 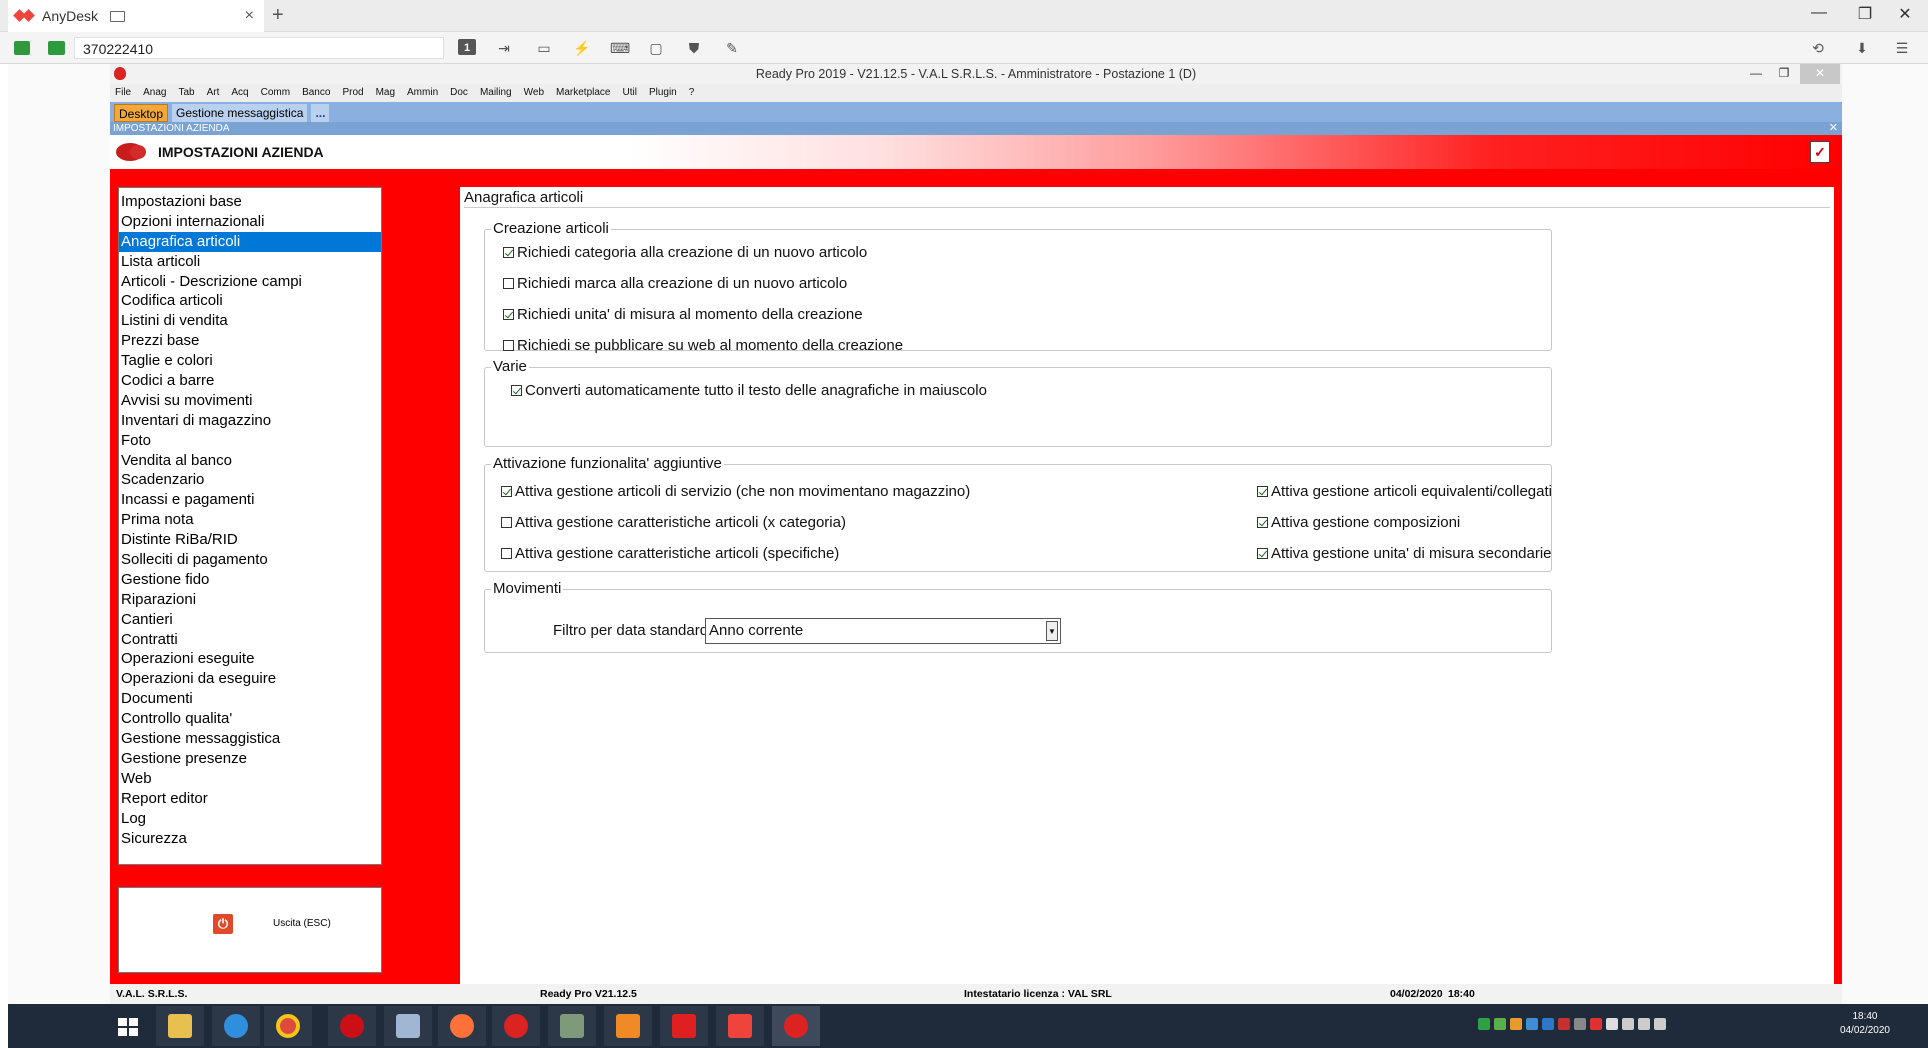 I want to click on nav-item: Anagrafica articoli, so click(x=250, y=241).